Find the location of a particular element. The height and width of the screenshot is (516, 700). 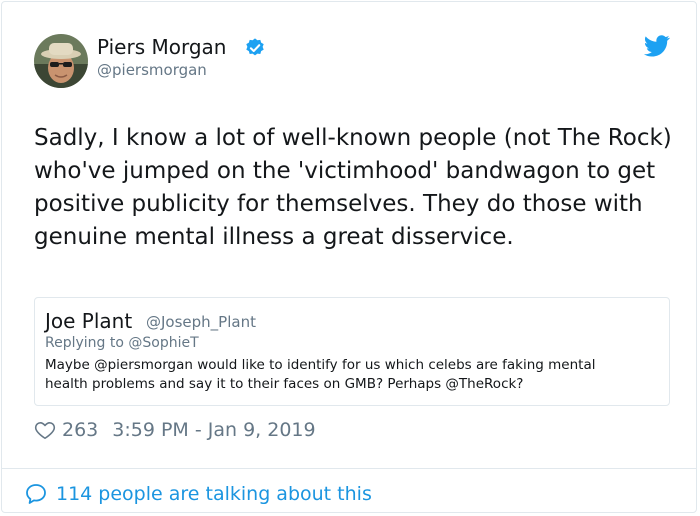

author-name: Piers Morgan is located at coordinates (161, 47).